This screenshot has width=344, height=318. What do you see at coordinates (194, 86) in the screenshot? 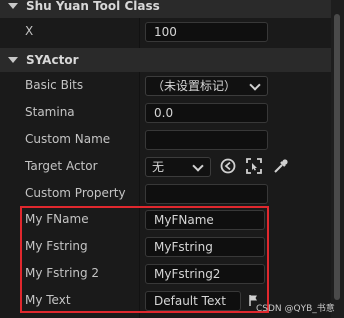
I see `dropdown-value: （未设置标记）` at bounding box center [194, 86].